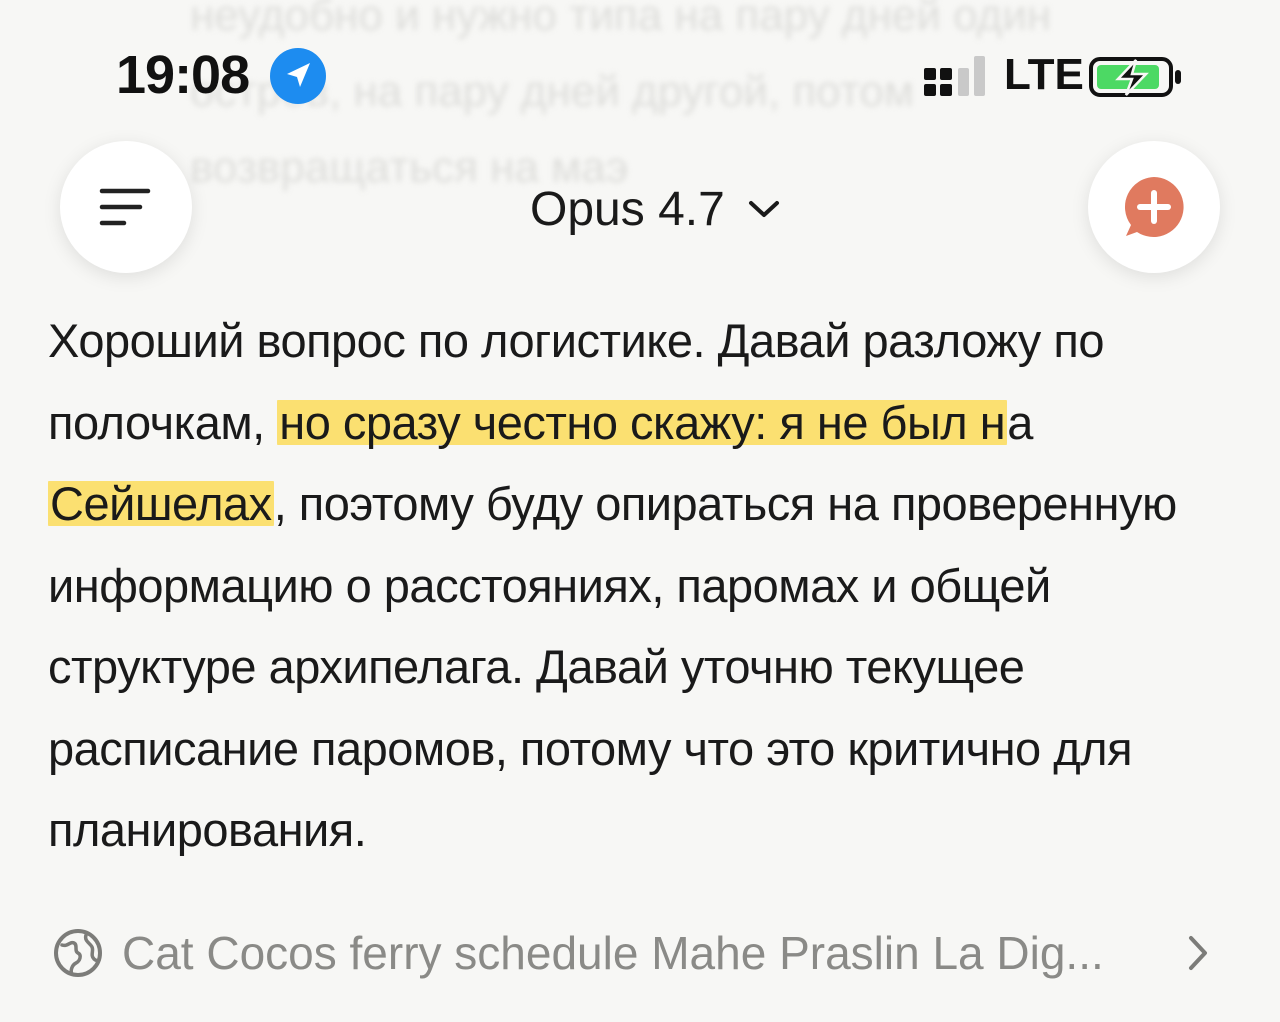  I want to click on menu-button, so click(126, 207).